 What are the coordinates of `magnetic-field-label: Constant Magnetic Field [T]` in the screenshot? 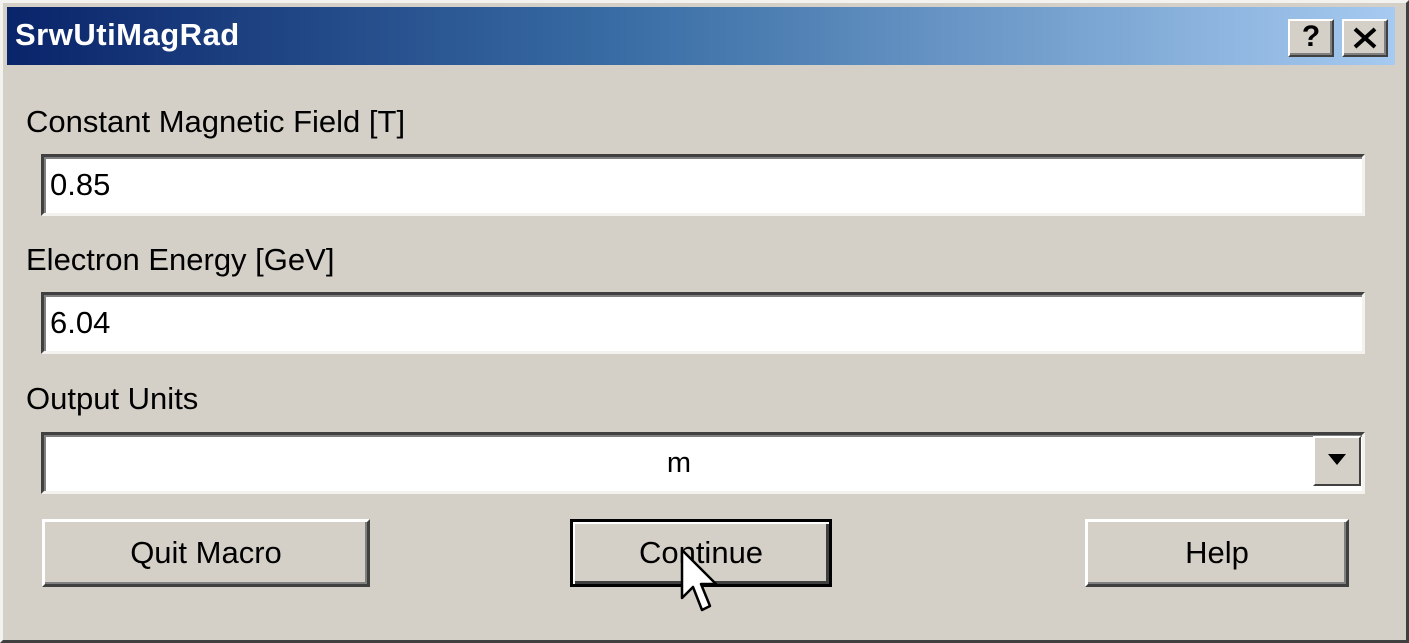 It's located at (216, 121).